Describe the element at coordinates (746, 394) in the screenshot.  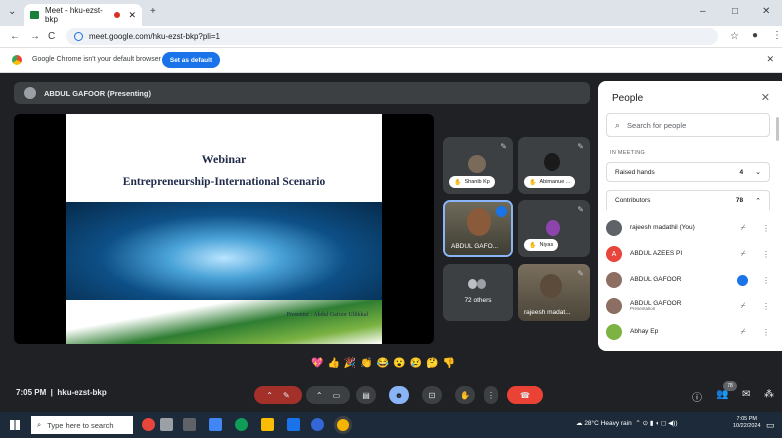
I see `chat-icon: ✉` at that location.